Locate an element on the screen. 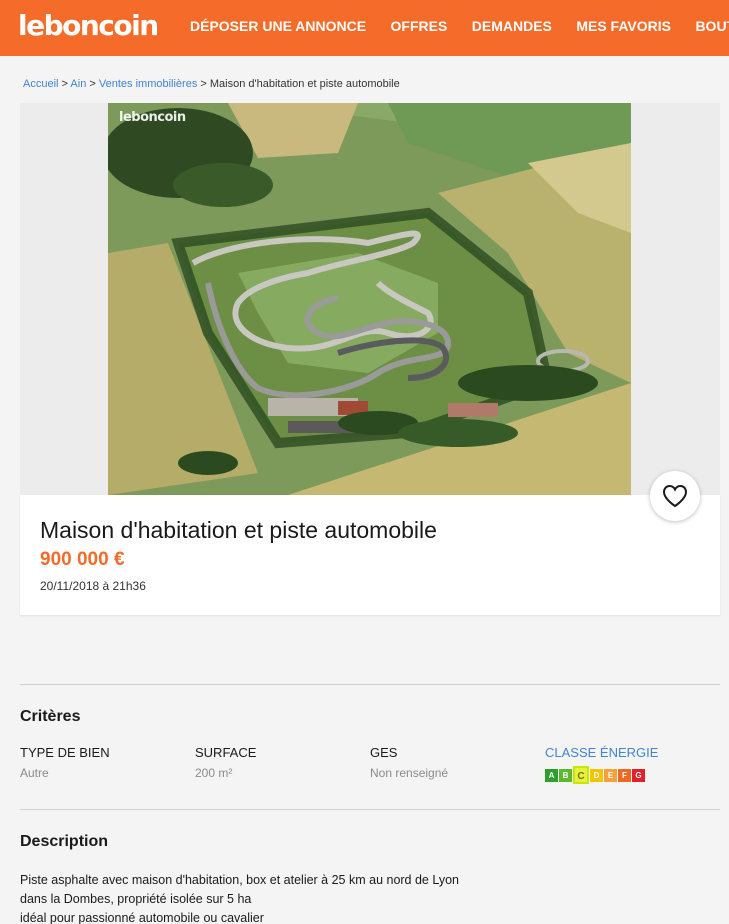 This screenshot has height=924, width=729. criterion-value: Autre is located at coordinates (34, 773).